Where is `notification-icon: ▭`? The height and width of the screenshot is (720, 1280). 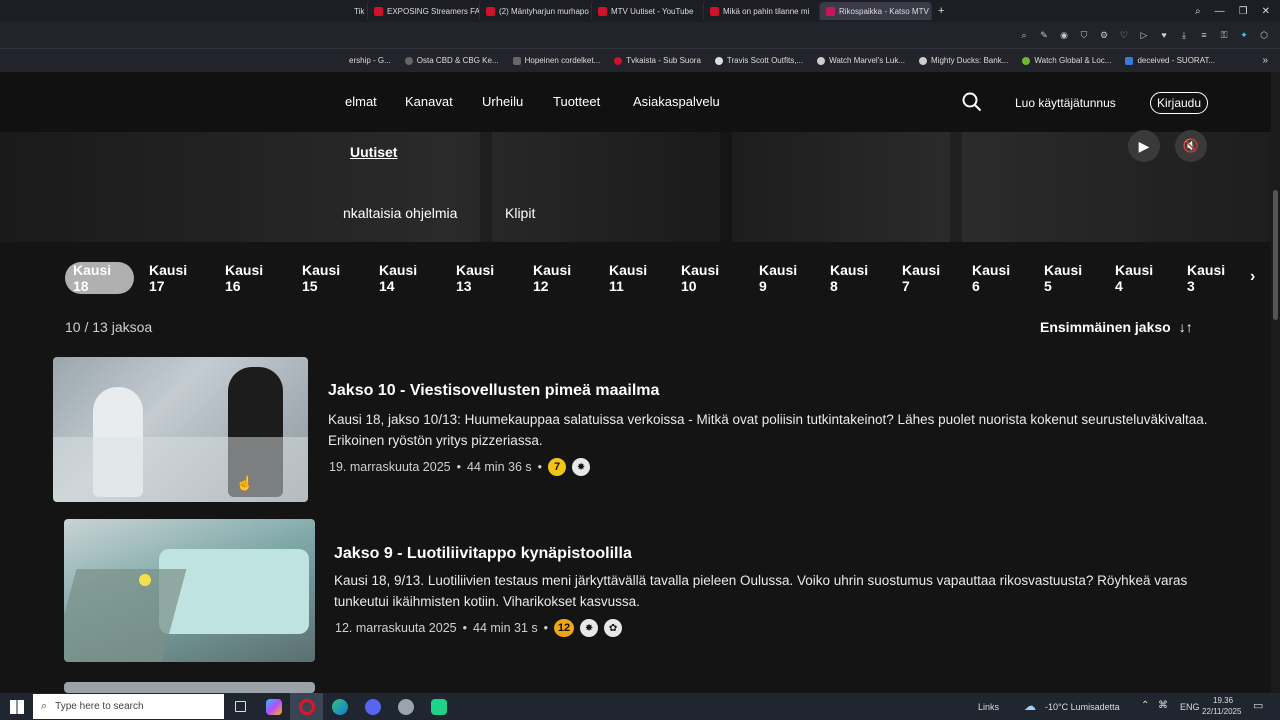 notification-icon: ▭ is located at coordinates (1258, 705).